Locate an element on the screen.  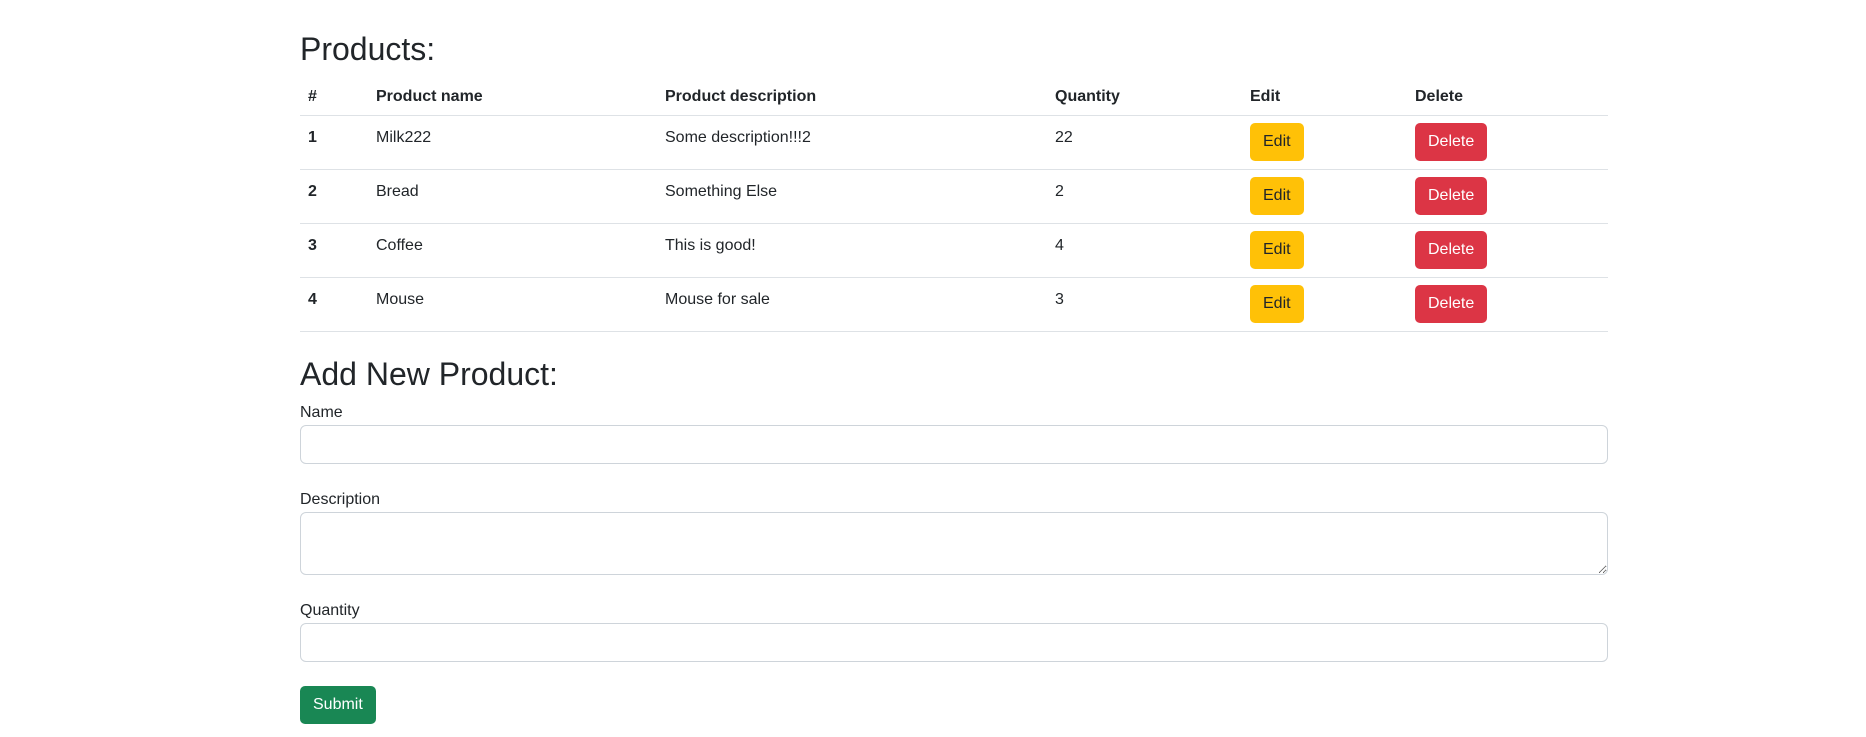
description-label: Description is located at coordinates (340, 499).